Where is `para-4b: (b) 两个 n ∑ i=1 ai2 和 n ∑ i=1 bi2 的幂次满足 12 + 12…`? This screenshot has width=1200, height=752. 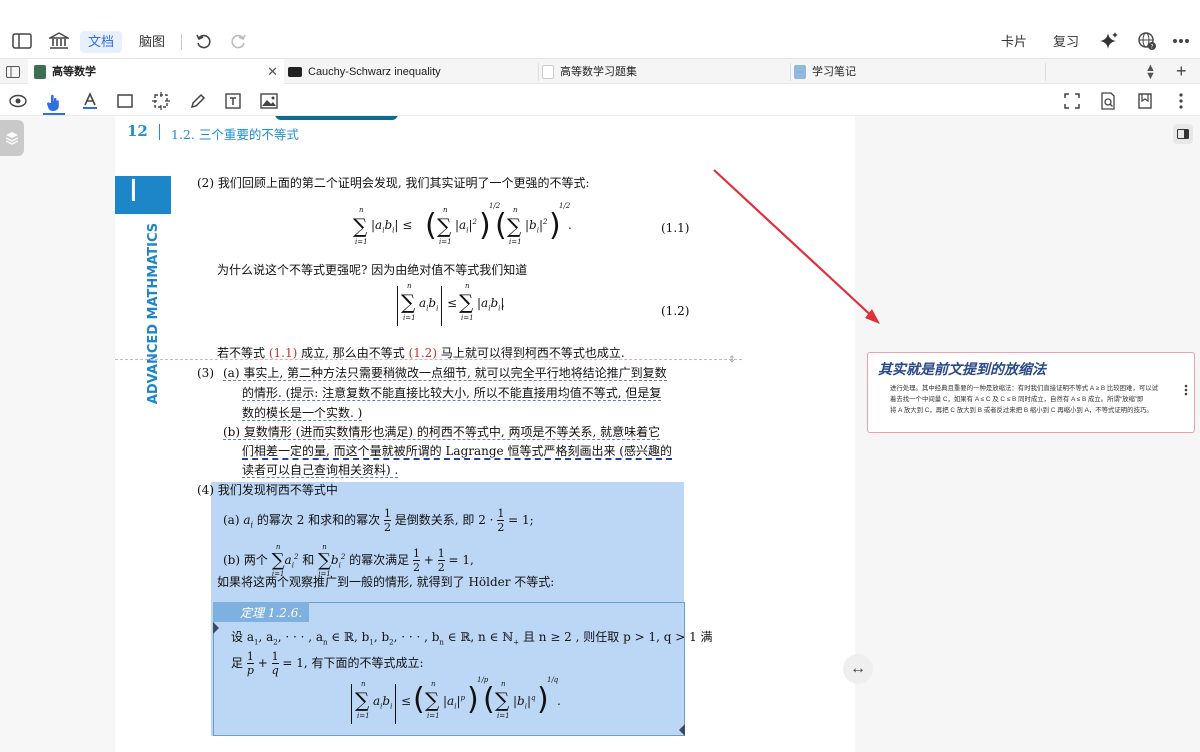 para-4b: (b) 两个 n ∑ i=1 ai2 和 n ∑ i=1 bi2 的幂次满足 12 + 12… is located at coordinates (348, 560).